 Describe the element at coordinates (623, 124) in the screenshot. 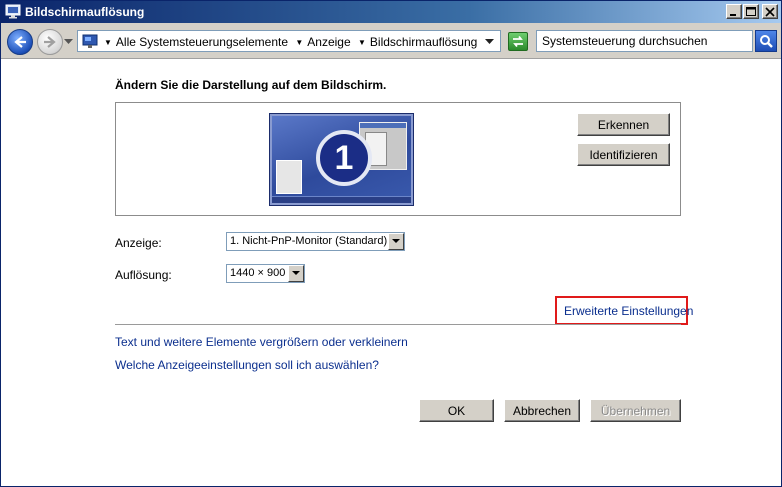

I see `detect-button: Erkennen` at that location.